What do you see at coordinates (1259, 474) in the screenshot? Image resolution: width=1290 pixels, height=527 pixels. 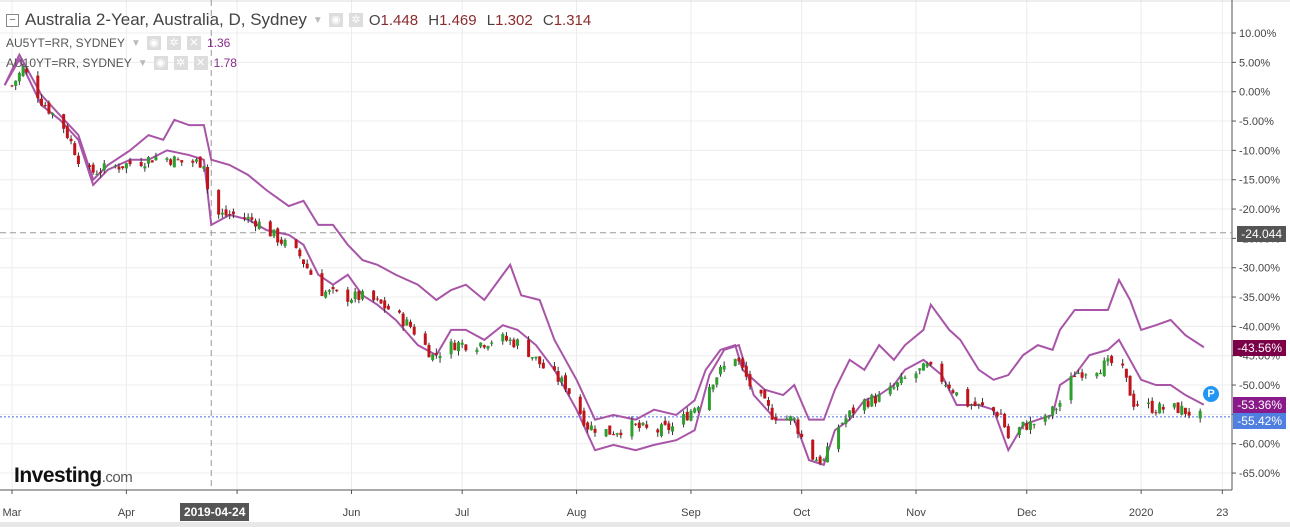 I see `y-tick-label: -65.00%` at bounding box center [1259, 474].